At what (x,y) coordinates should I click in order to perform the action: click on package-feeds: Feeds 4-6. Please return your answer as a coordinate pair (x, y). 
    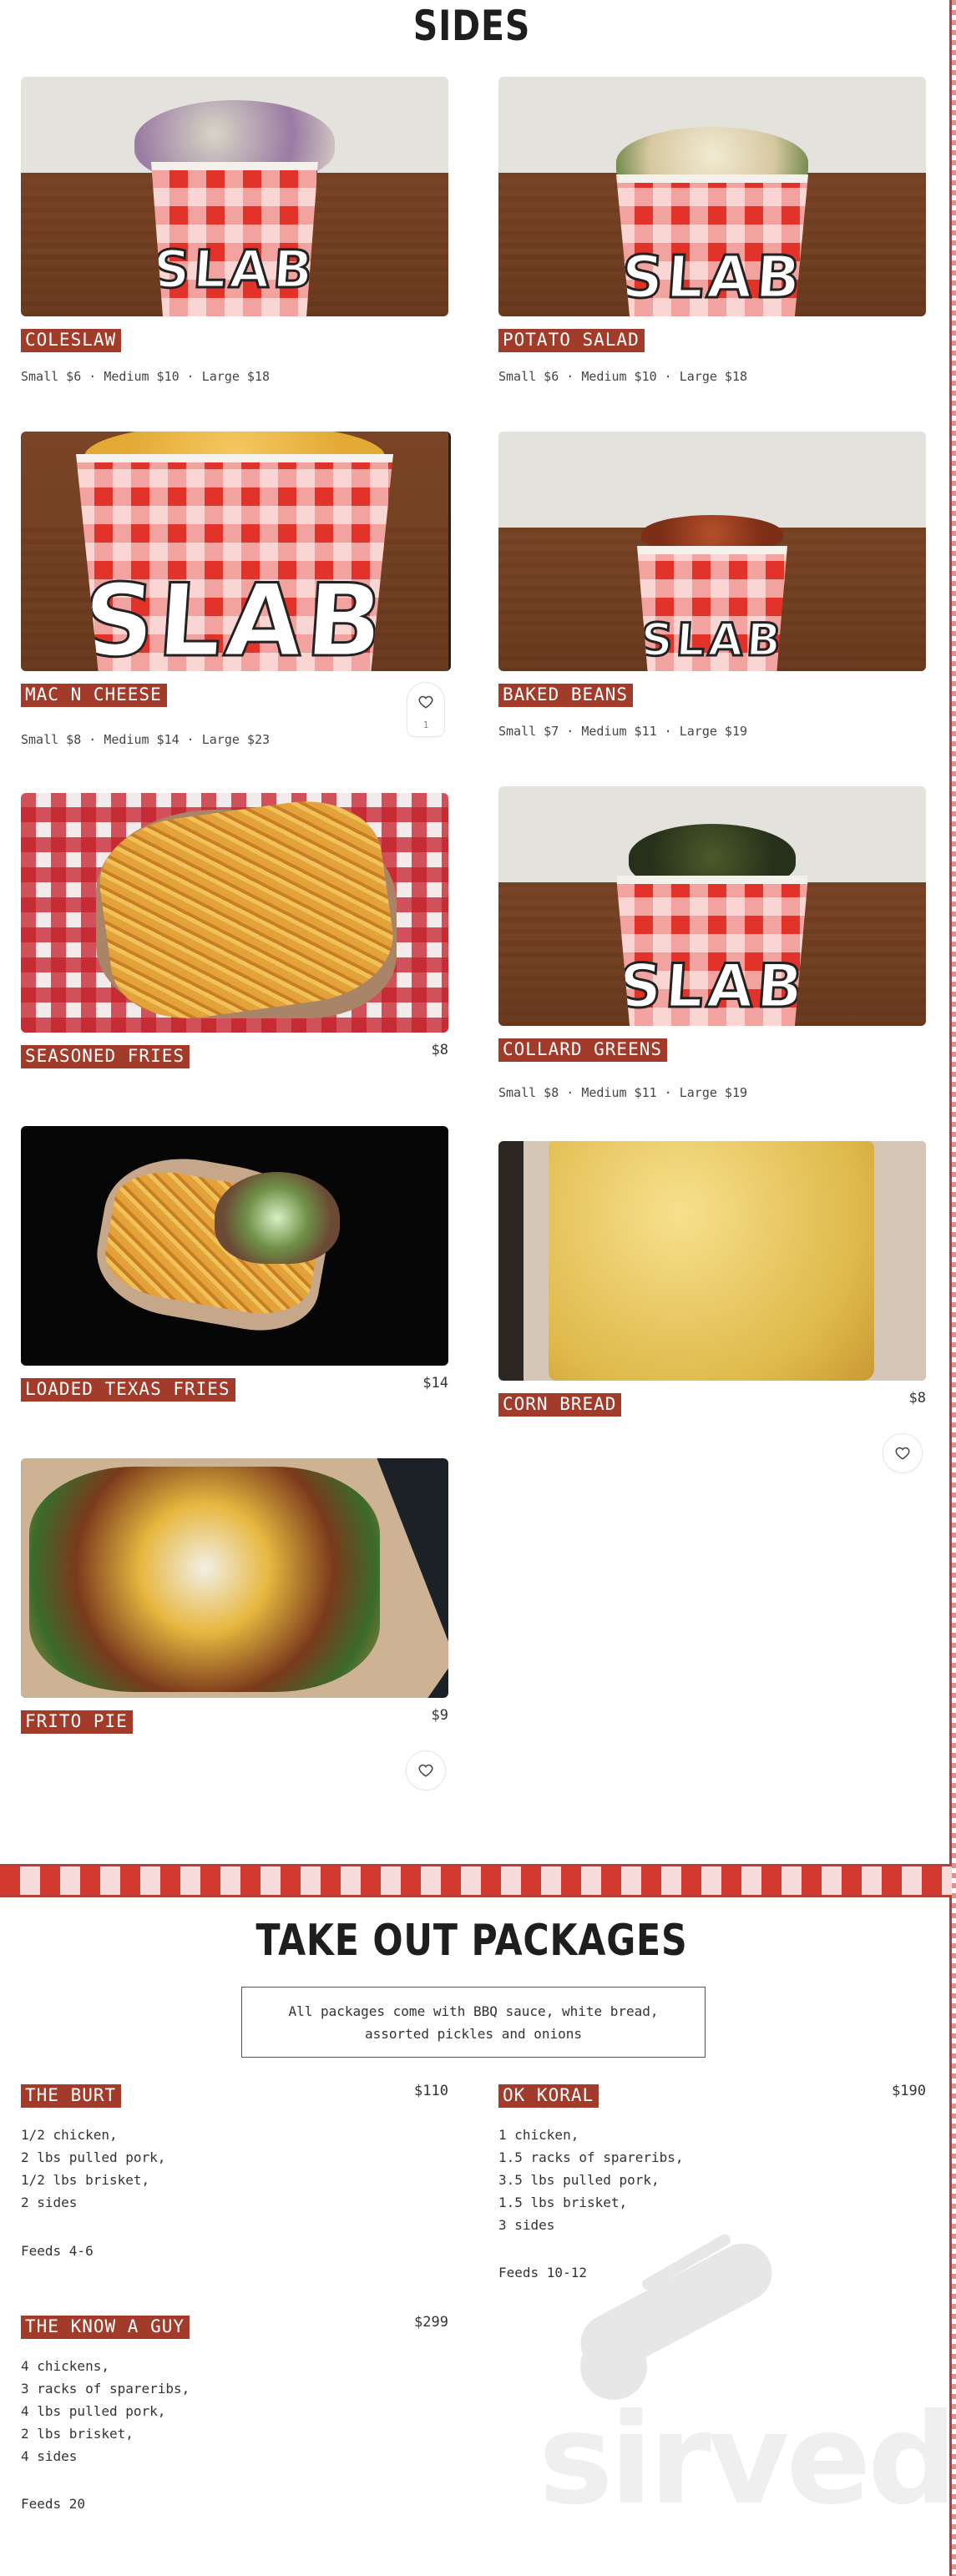
    Looking at the image, I should click on (57, 2251).